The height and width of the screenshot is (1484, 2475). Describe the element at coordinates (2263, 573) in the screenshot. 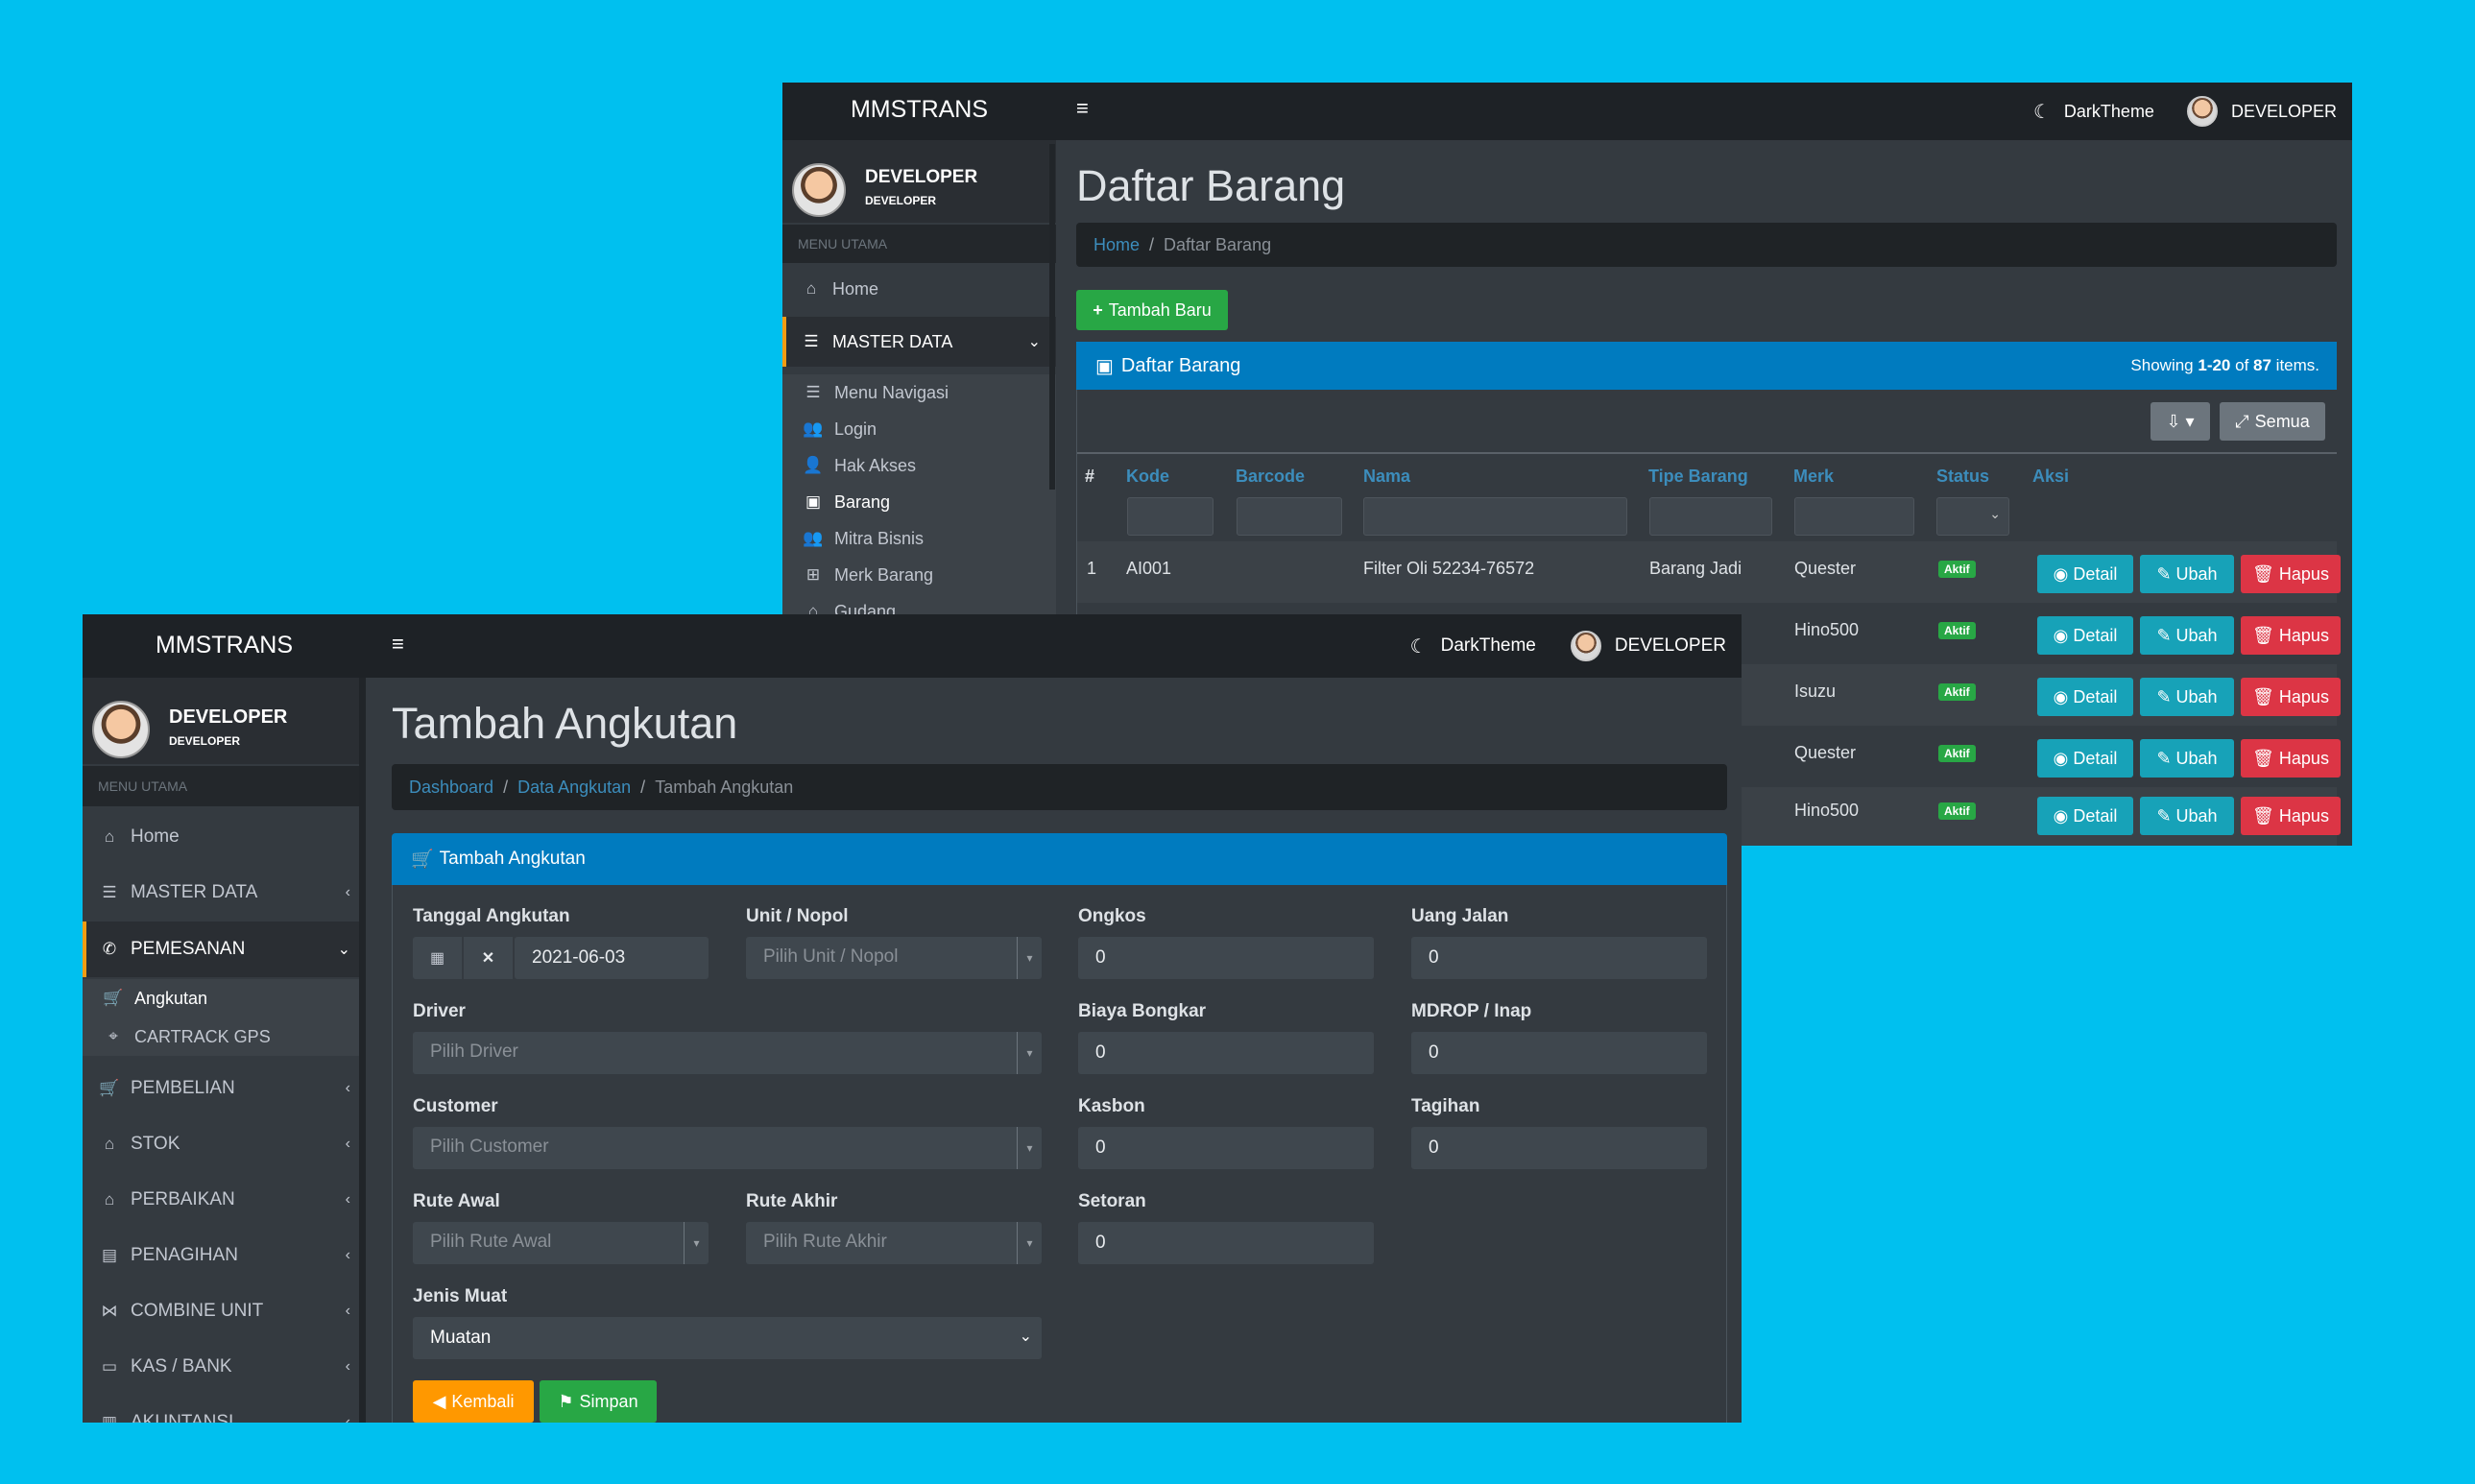

I see `trash-icon: 🗑` at that location.